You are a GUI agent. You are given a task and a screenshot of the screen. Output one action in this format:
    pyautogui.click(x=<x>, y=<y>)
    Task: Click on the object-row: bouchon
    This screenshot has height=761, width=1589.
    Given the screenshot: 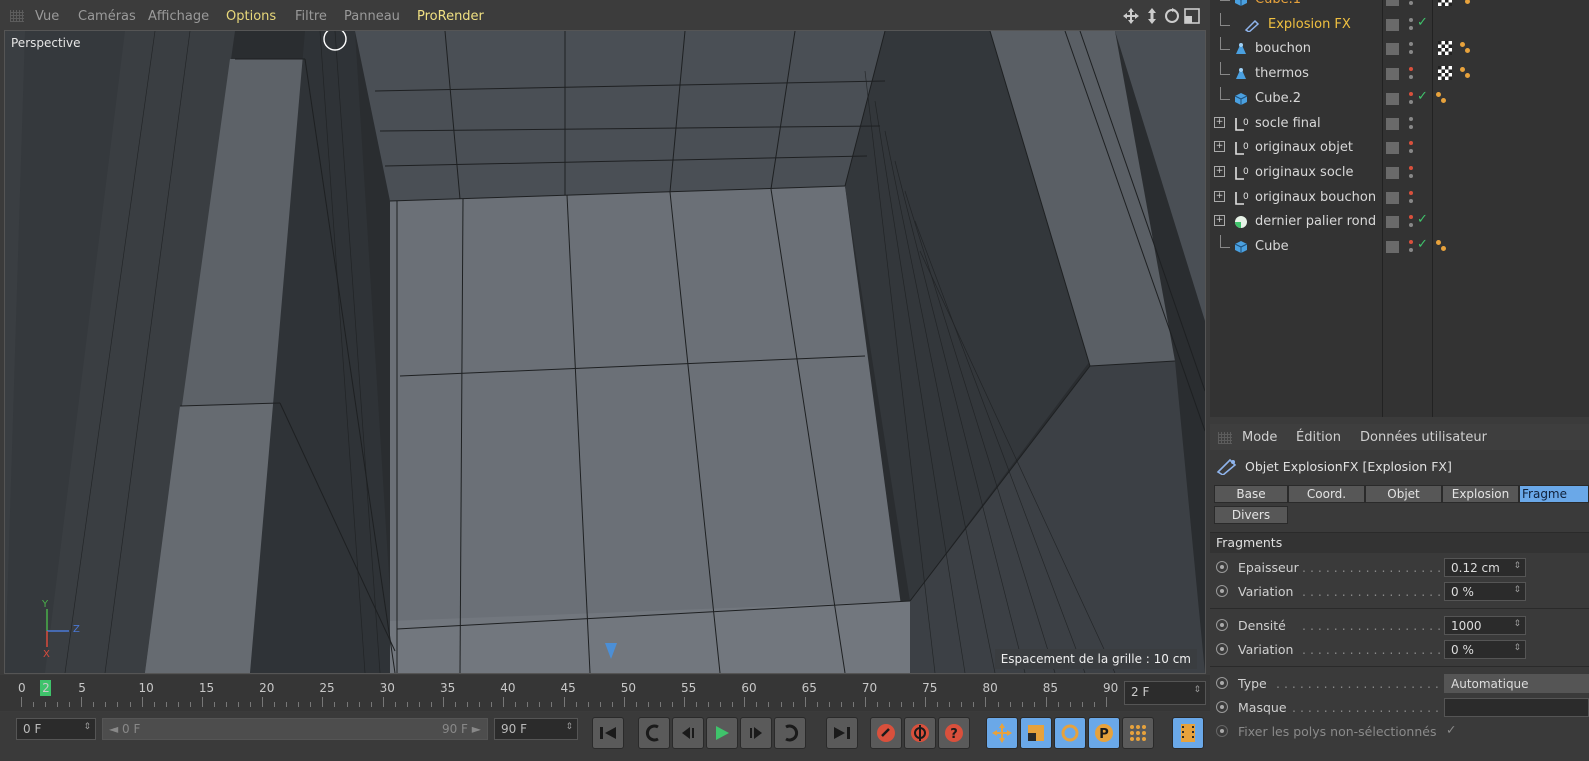 What is the action you would take?
    pyautogui.click(x=1399, y=49)
    